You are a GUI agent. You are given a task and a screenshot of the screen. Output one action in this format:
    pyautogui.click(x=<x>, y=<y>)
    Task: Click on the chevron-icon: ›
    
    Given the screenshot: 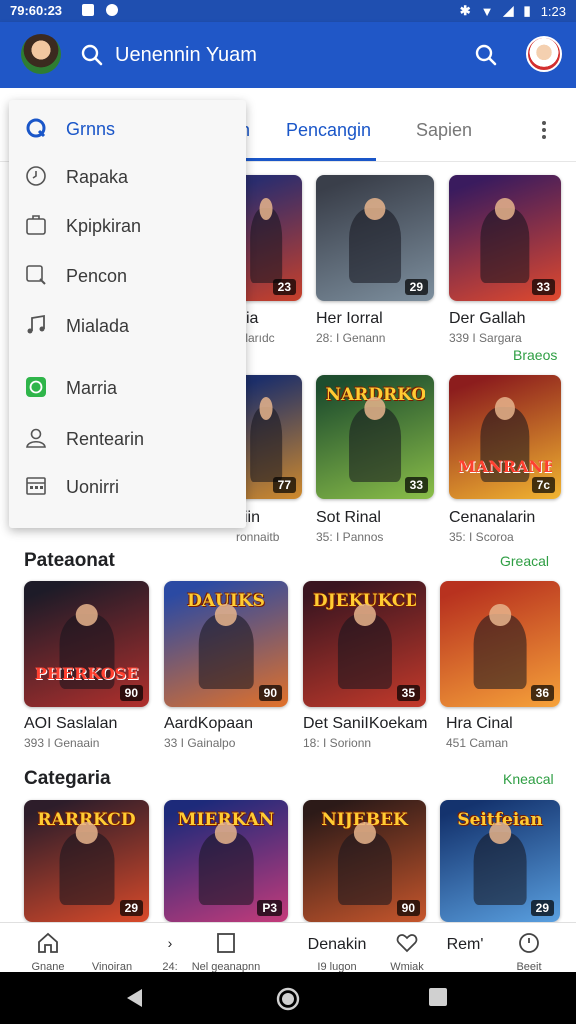 What is the action you would take?
    pyautogui.click(x=170, y=943)
    